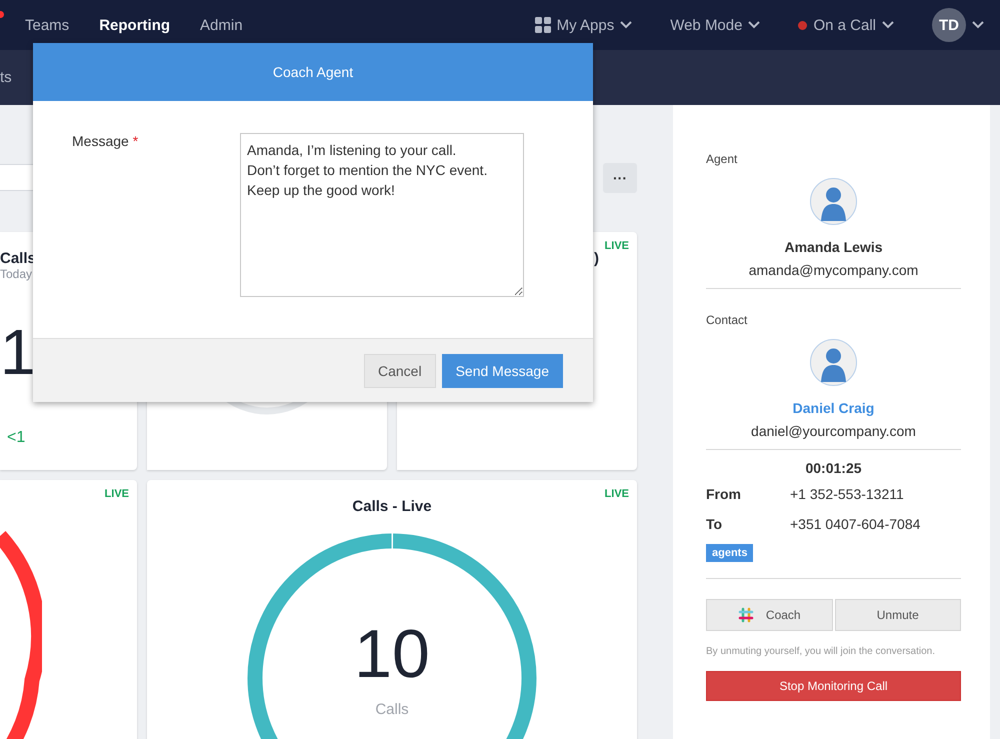 This screenshot has width=1000, height=739. Describe the element at coordinates (134, 25) in the screenshot. I see `nav-link: Reporting` at that location.